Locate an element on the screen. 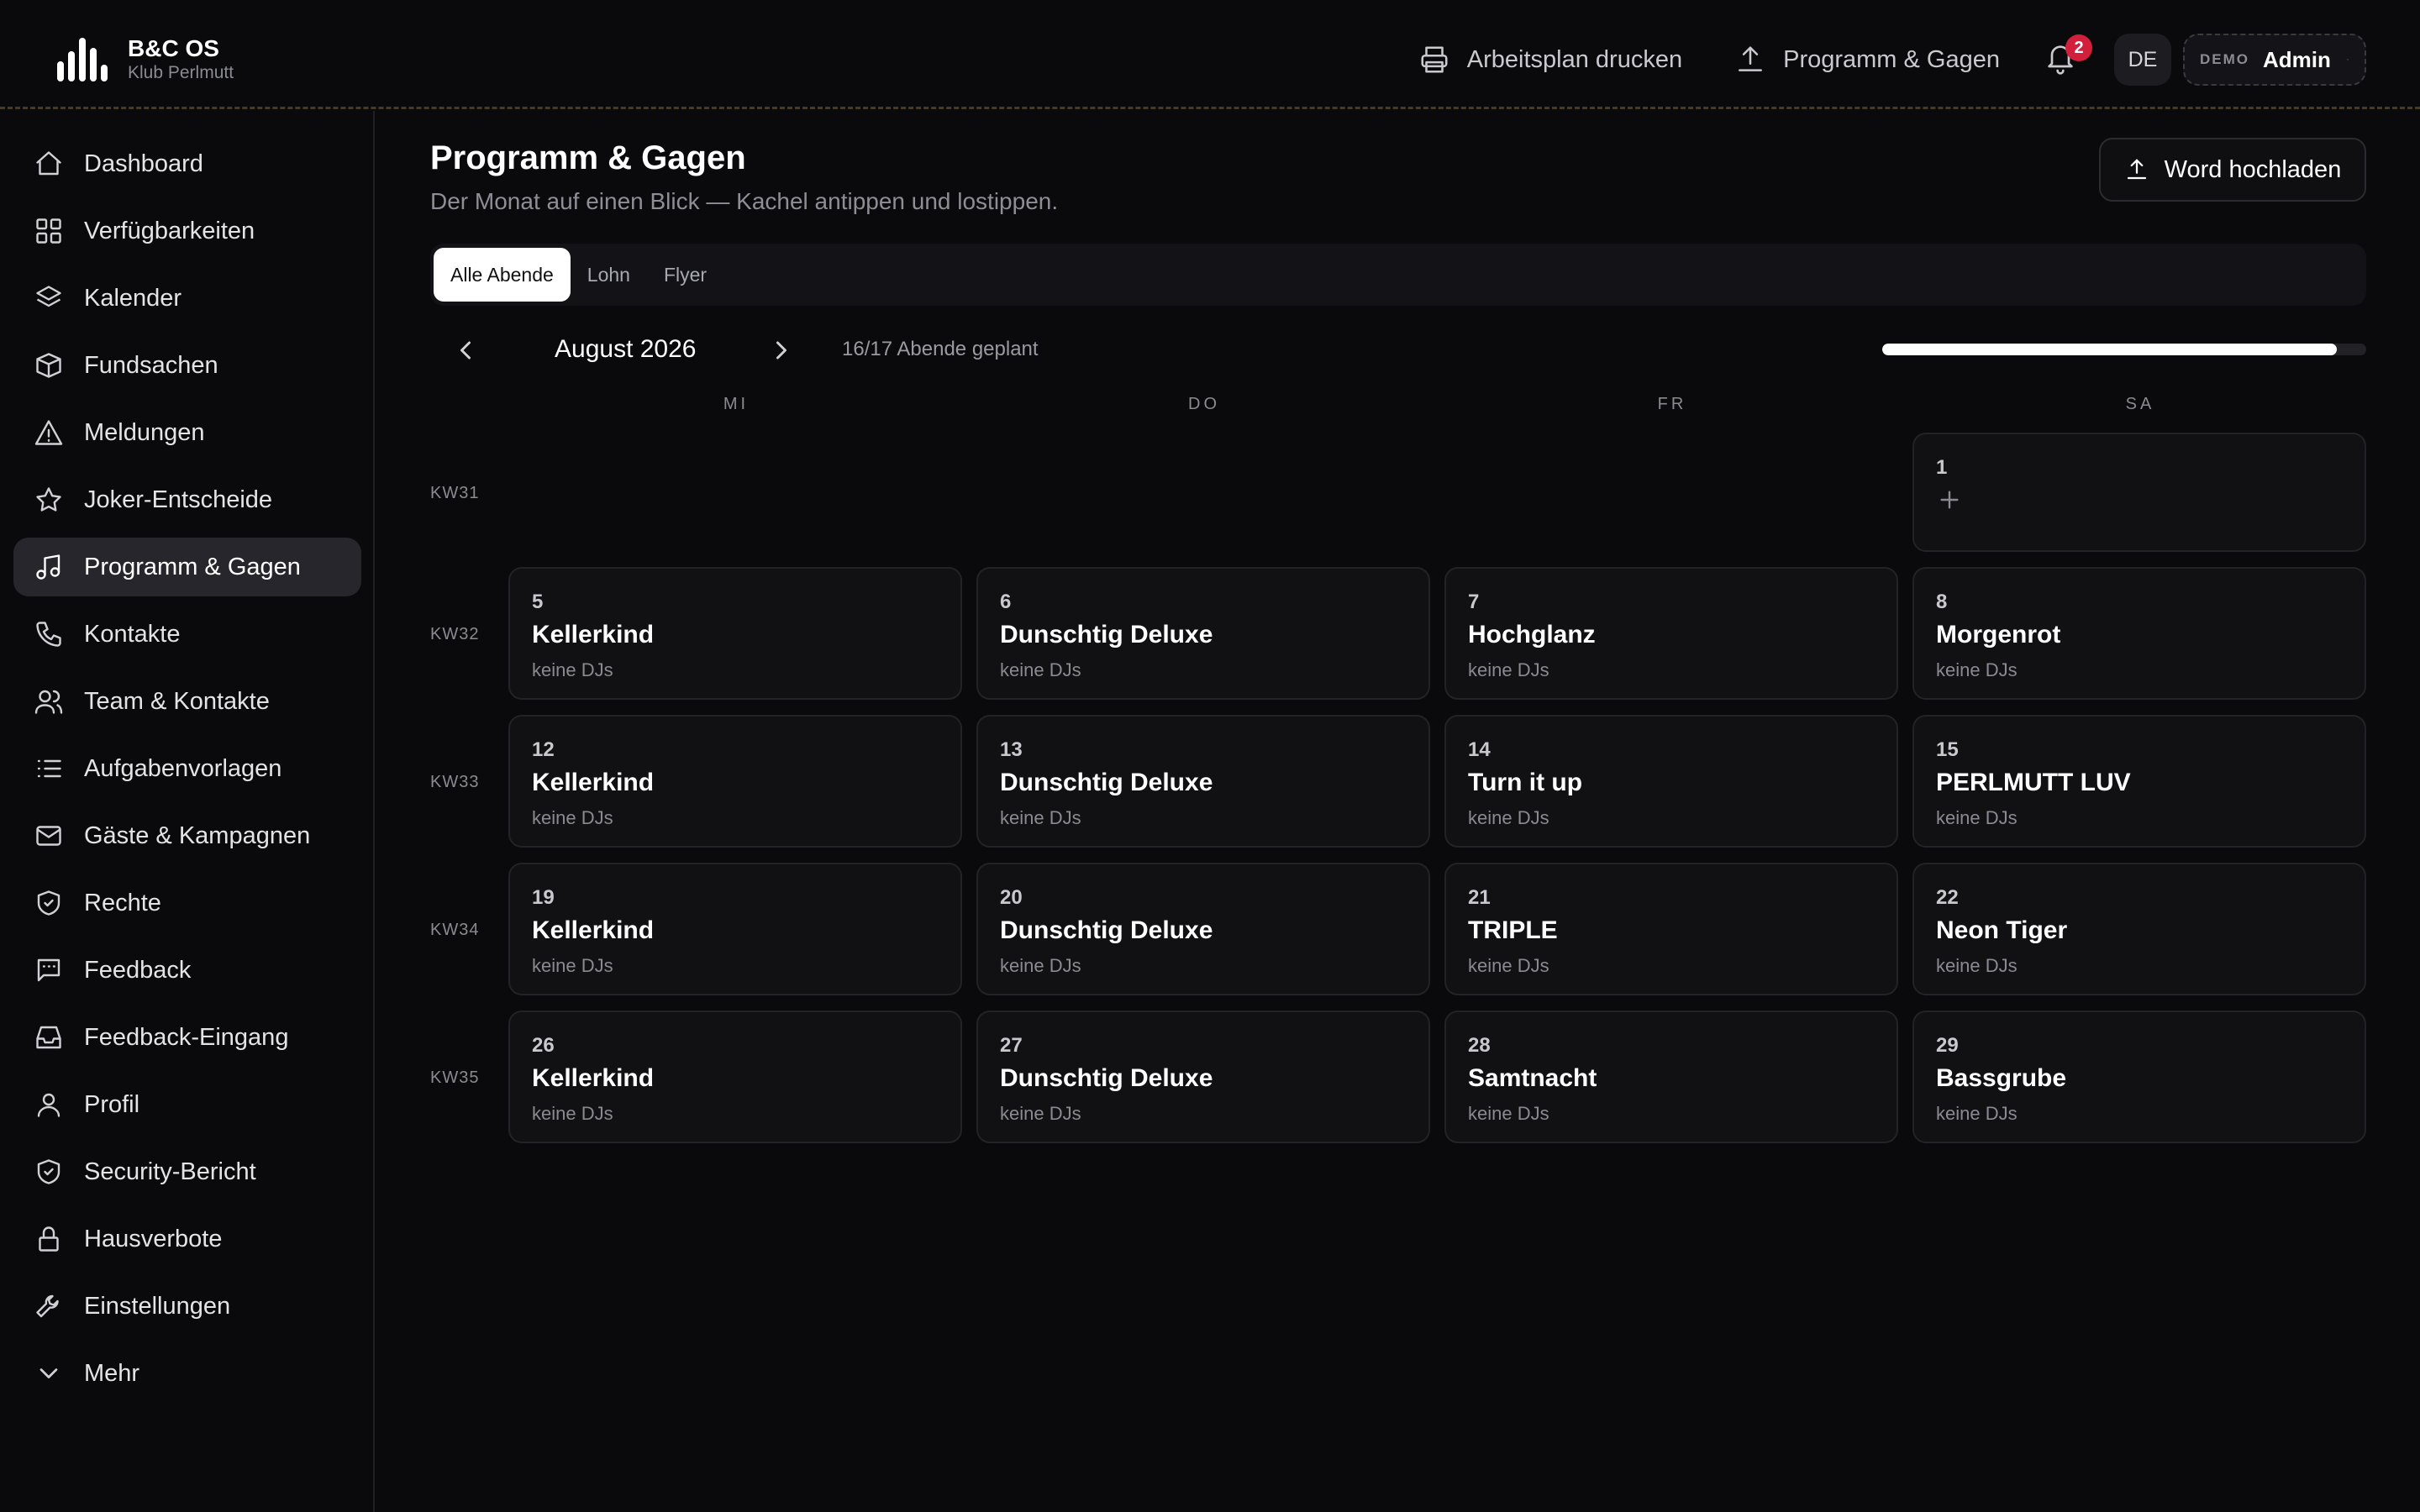 The width and height of the screenshot is (2420, 1512). program-fees-button: Programm & Gagen is located at coordinates (1867, 60).